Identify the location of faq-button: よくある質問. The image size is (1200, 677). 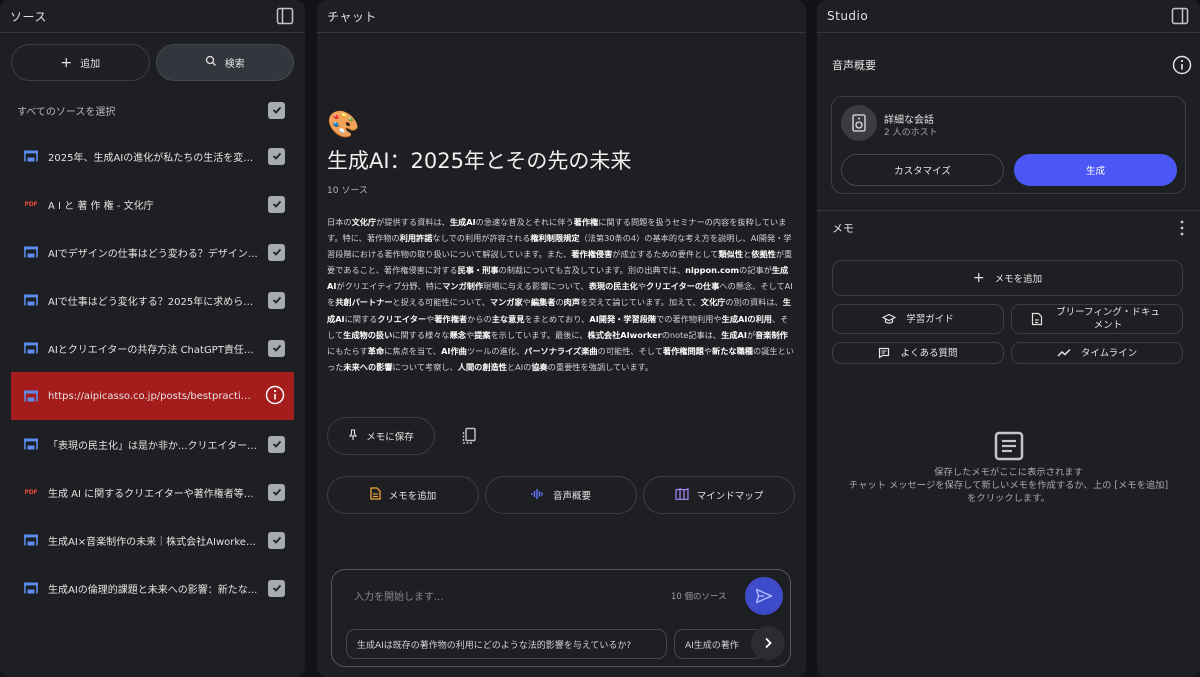
(918, 353).